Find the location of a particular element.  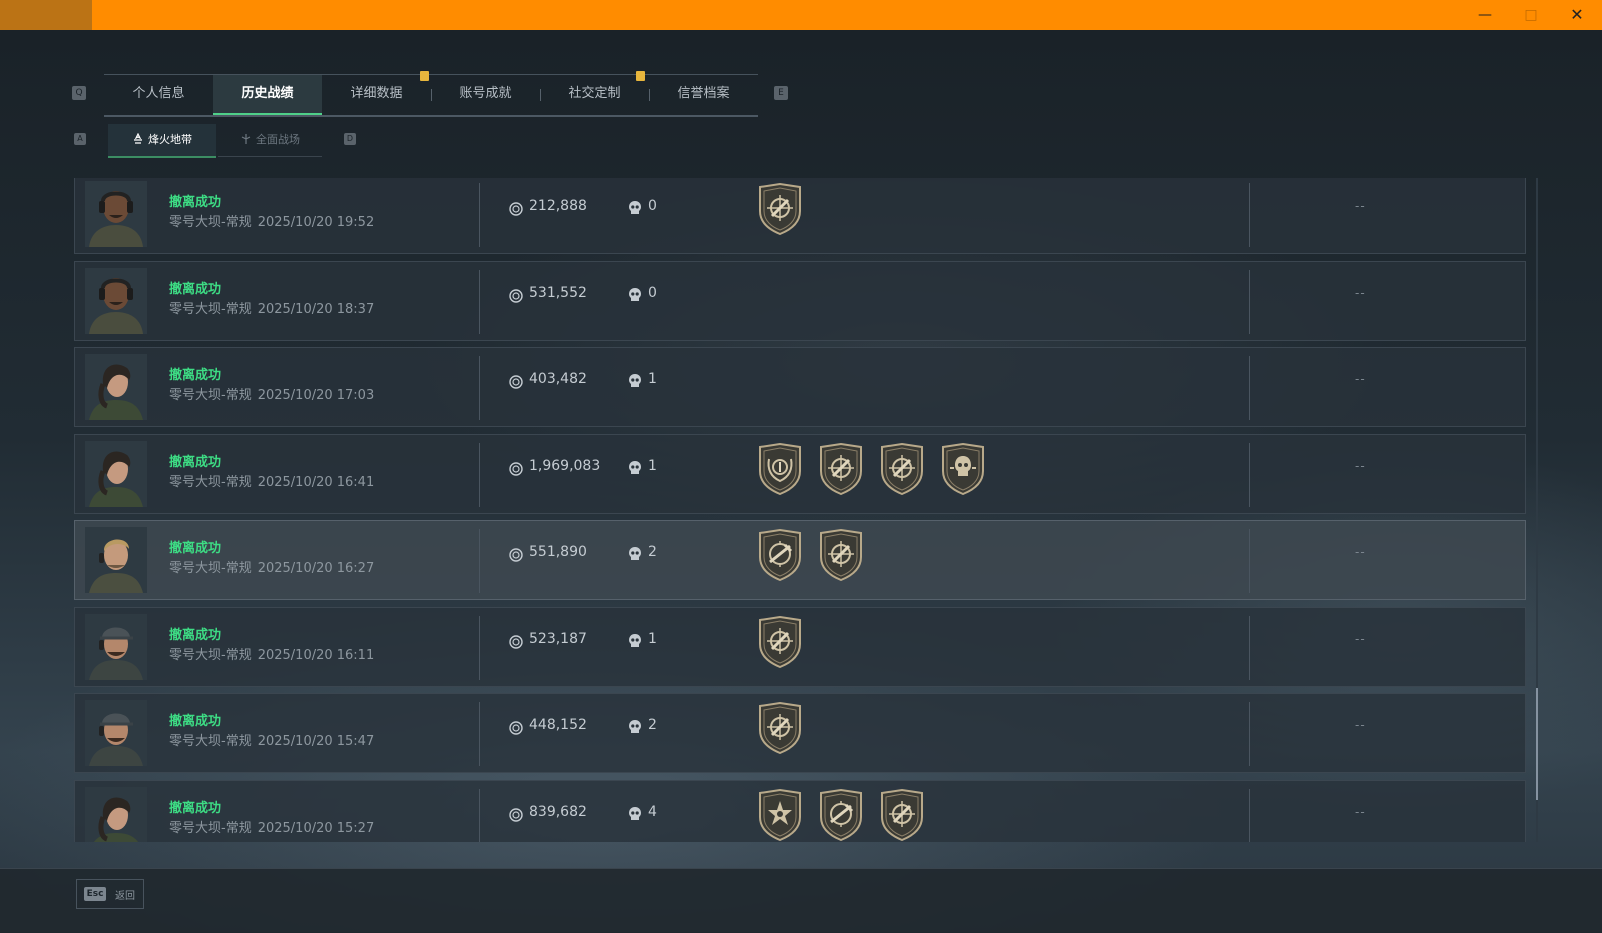

operator-blond-avatar is located at coordinates (116, 560).